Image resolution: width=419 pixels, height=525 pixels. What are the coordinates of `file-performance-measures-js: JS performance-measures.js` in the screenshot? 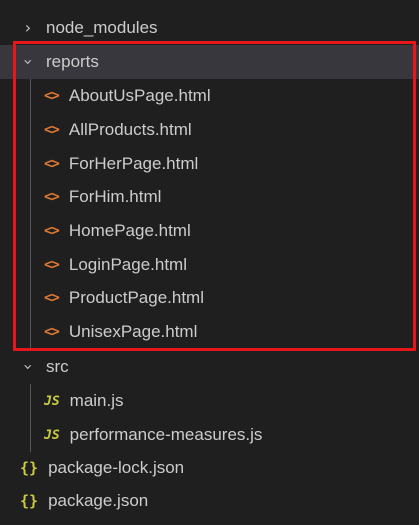 It's located at (209, 435).